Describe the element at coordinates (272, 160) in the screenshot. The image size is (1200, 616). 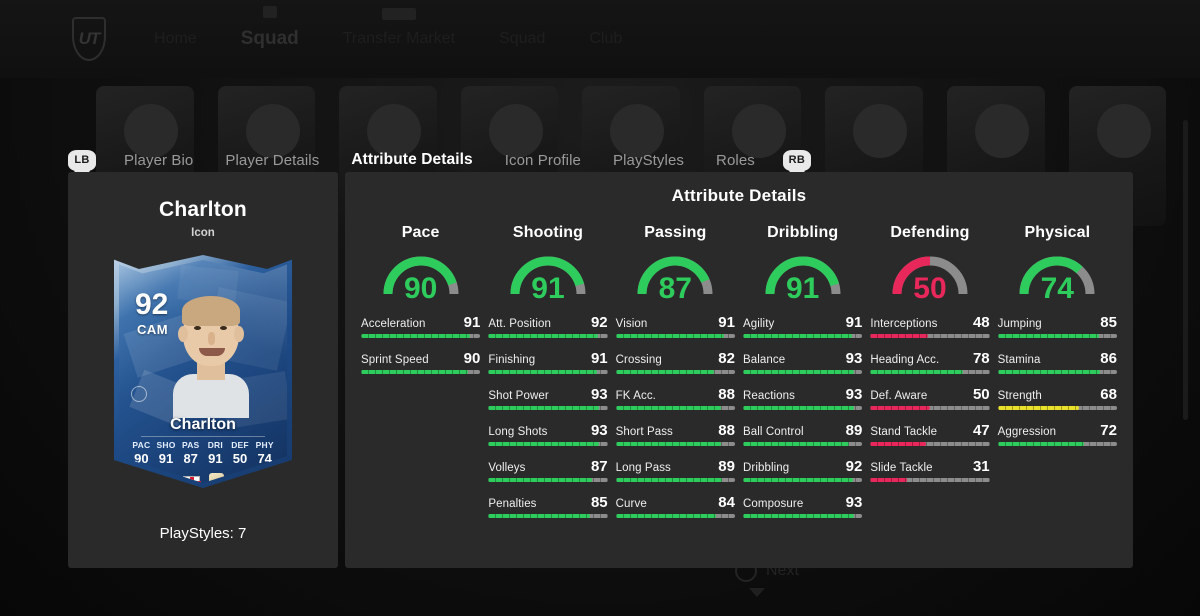
I see `tab-player-details: Player Details` at that location.